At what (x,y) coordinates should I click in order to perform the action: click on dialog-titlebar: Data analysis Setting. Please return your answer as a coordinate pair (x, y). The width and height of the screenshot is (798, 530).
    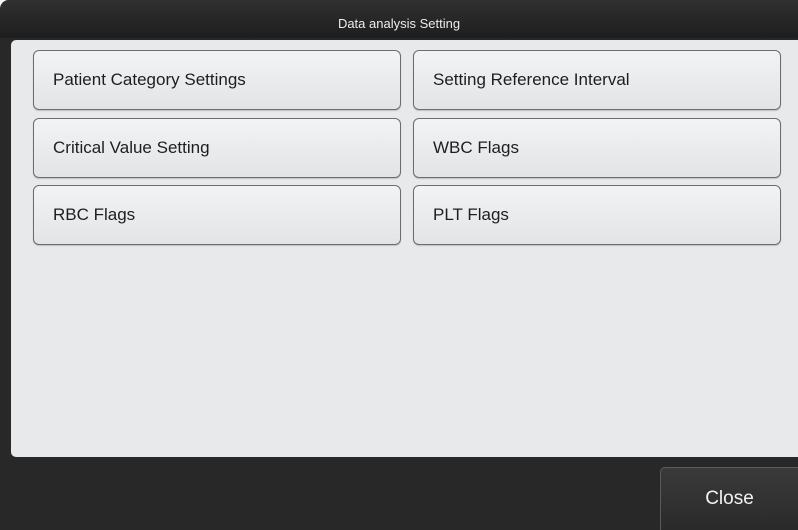
    Looking at the image, I should click on (399, 19).